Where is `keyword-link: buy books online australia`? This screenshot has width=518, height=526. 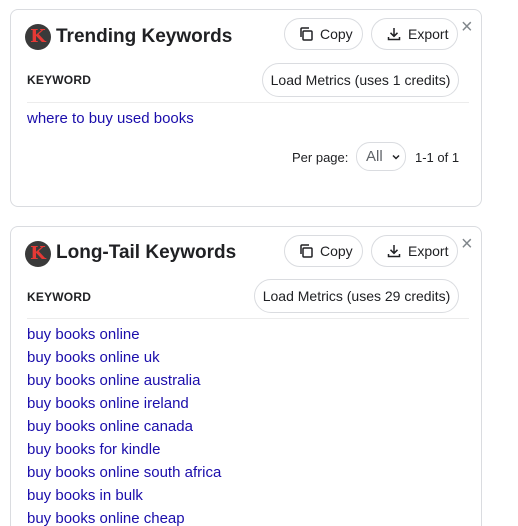
keyword-link: buy books online australia is located at coordinates (113, 380).